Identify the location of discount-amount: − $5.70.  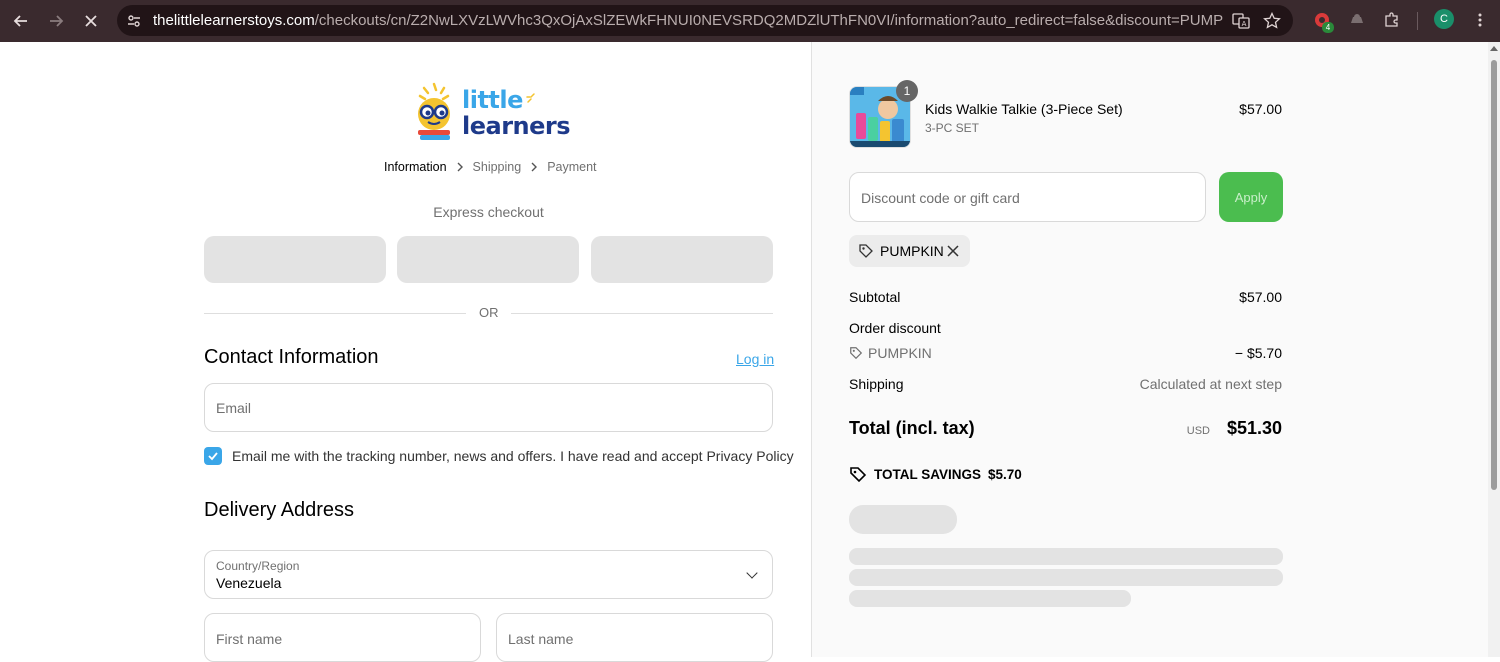
(1258, 353).